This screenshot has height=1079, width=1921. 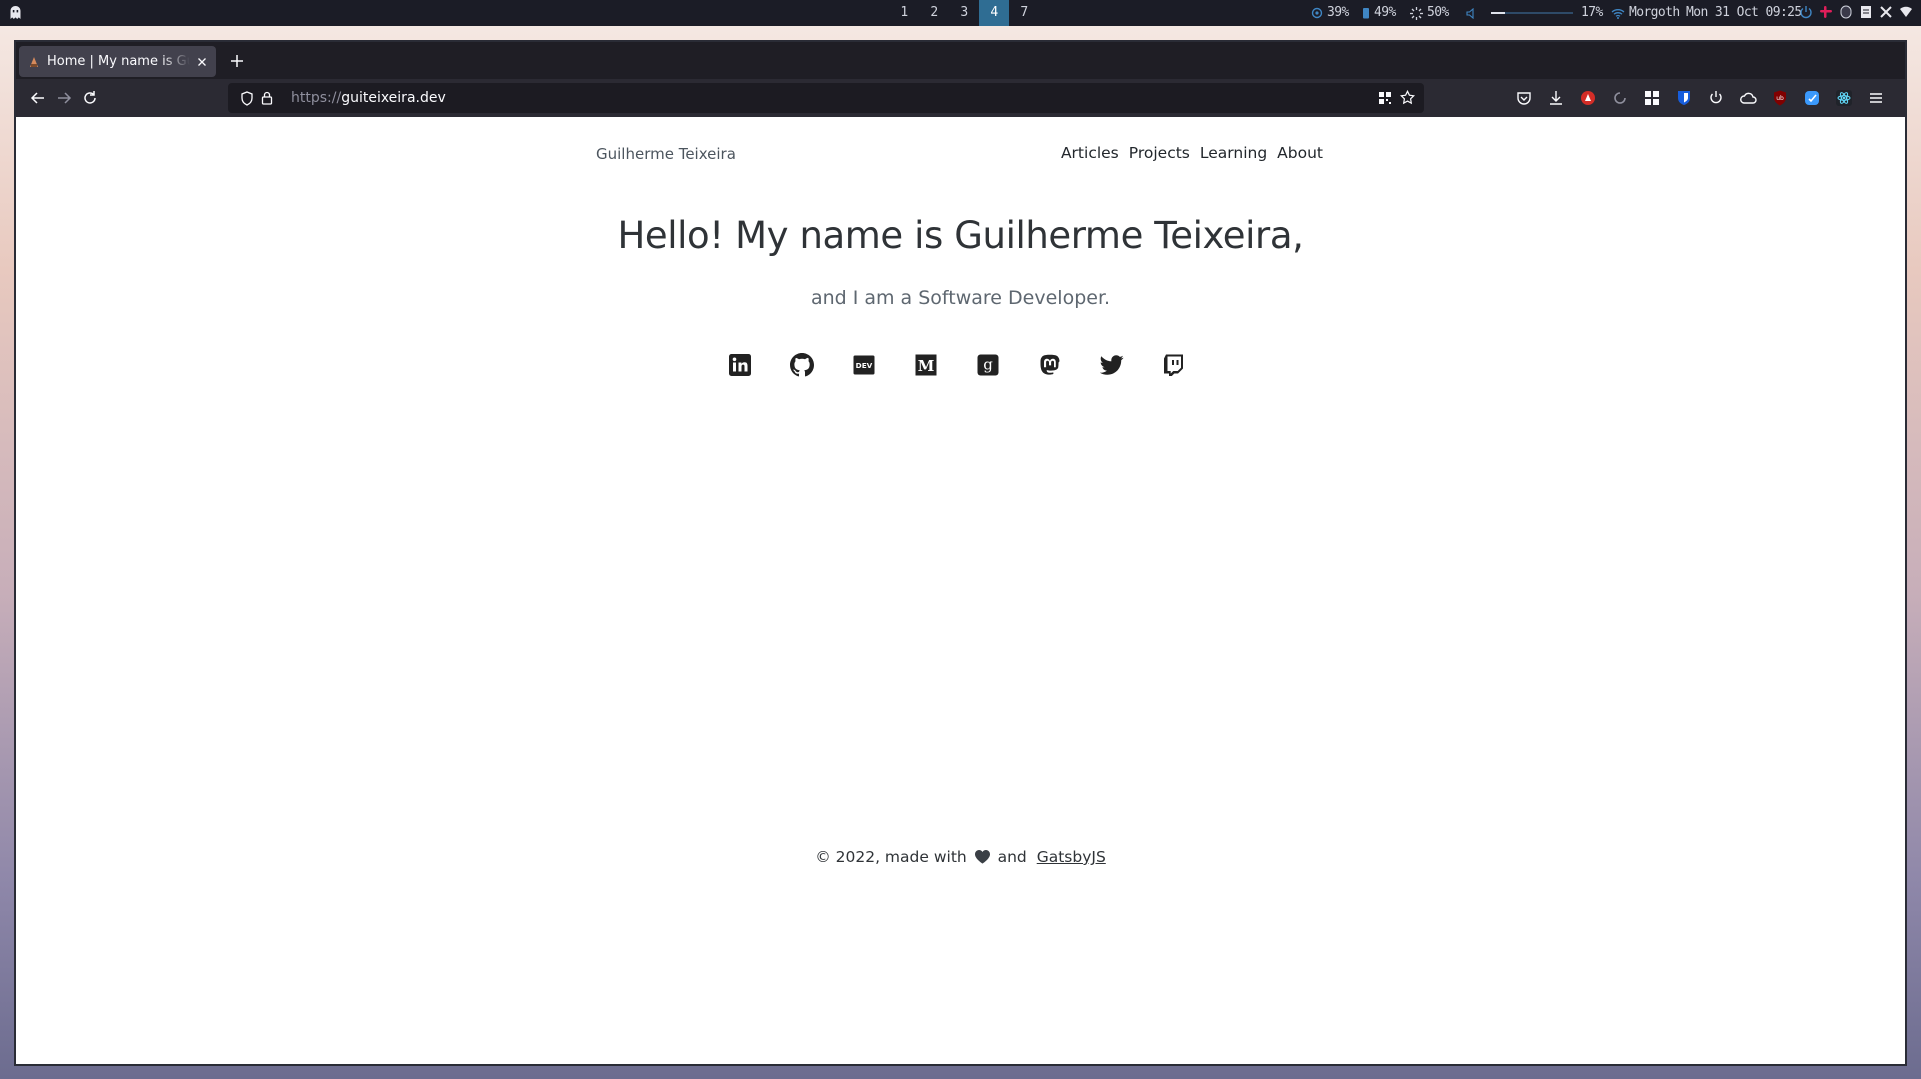 What do you see at coordinates (960, 298) in the screenshot?
I see `hero-subtitle: and I am a Software Developer.` at bounding box center [960, 298].